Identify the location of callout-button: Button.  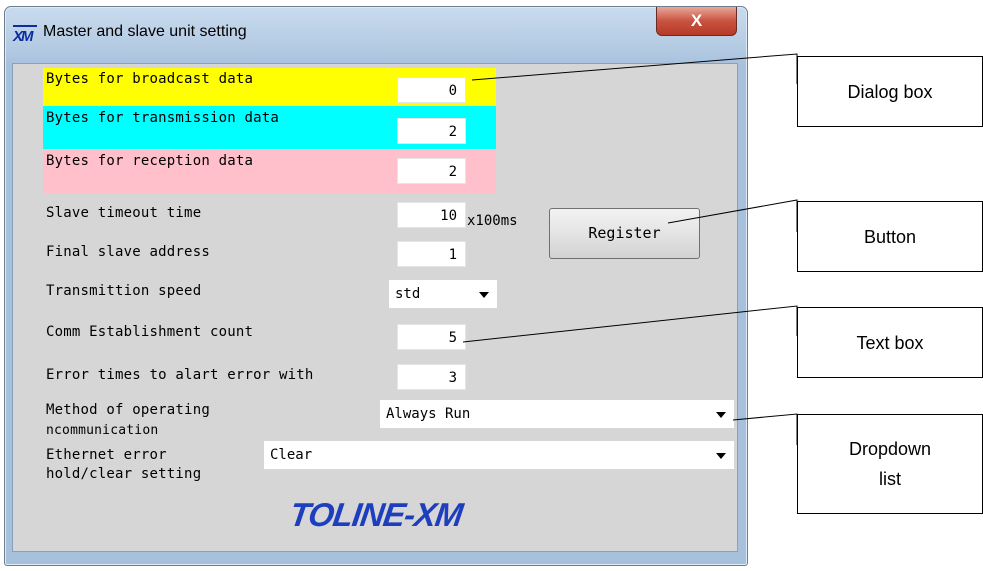
(890, 236).